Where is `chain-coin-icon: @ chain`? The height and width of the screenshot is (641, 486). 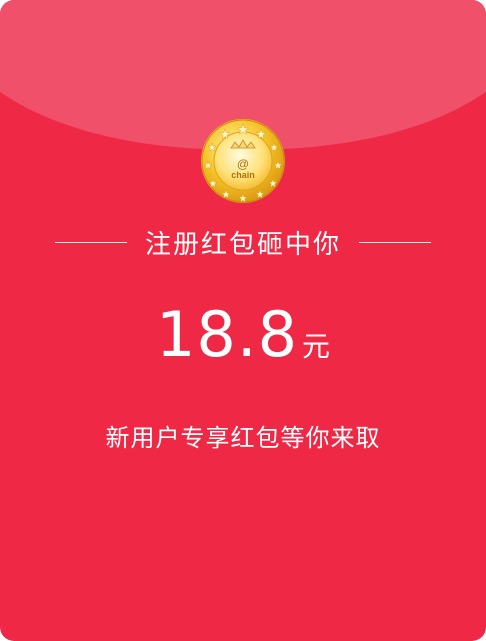
chain-coin-icon: @ chain is located at coordinates (243, 161).